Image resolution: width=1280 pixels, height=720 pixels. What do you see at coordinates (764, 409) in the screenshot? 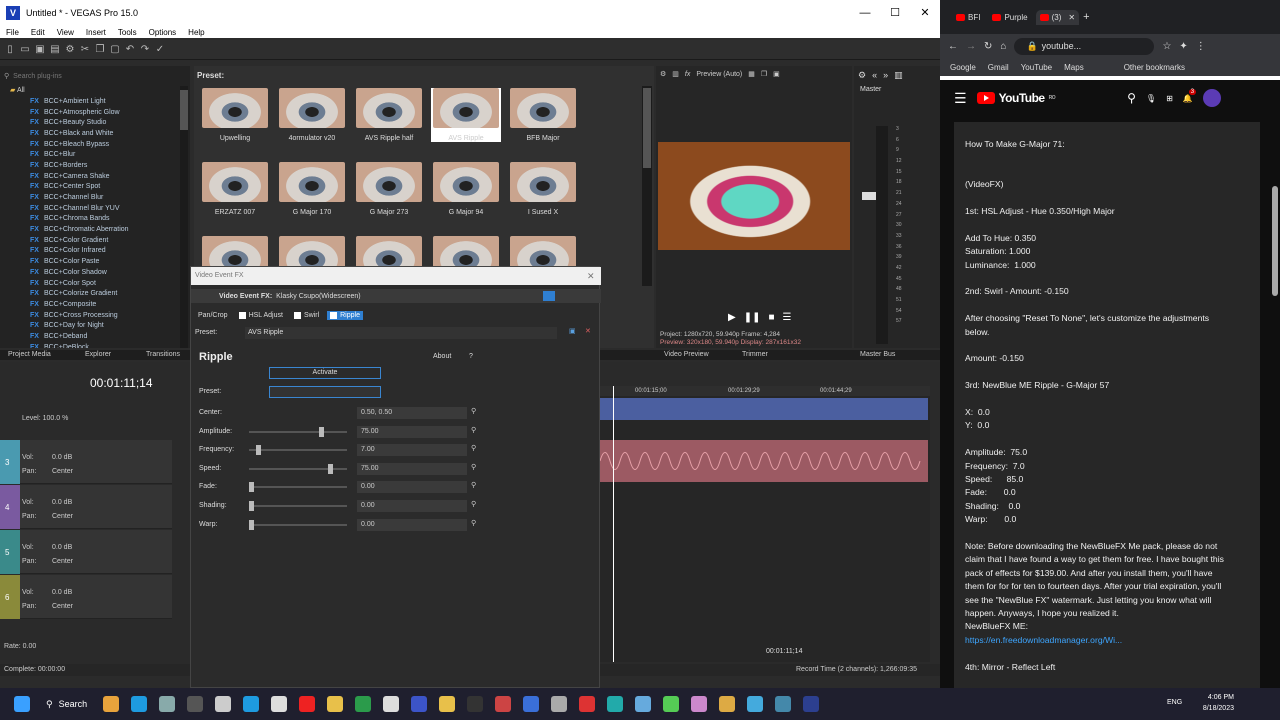
I see `video-clip` at bounding box center [764, 409].